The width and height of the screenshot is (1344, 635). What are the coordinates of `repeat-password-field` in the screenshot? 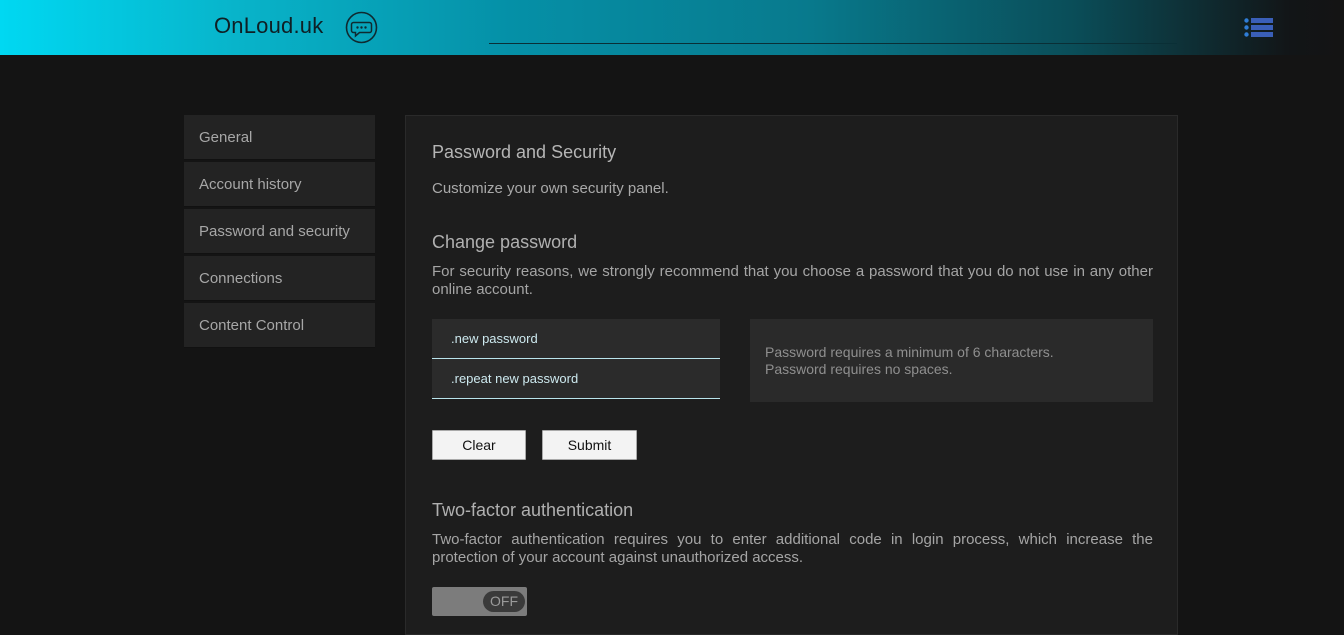 It's located at (576, 379).